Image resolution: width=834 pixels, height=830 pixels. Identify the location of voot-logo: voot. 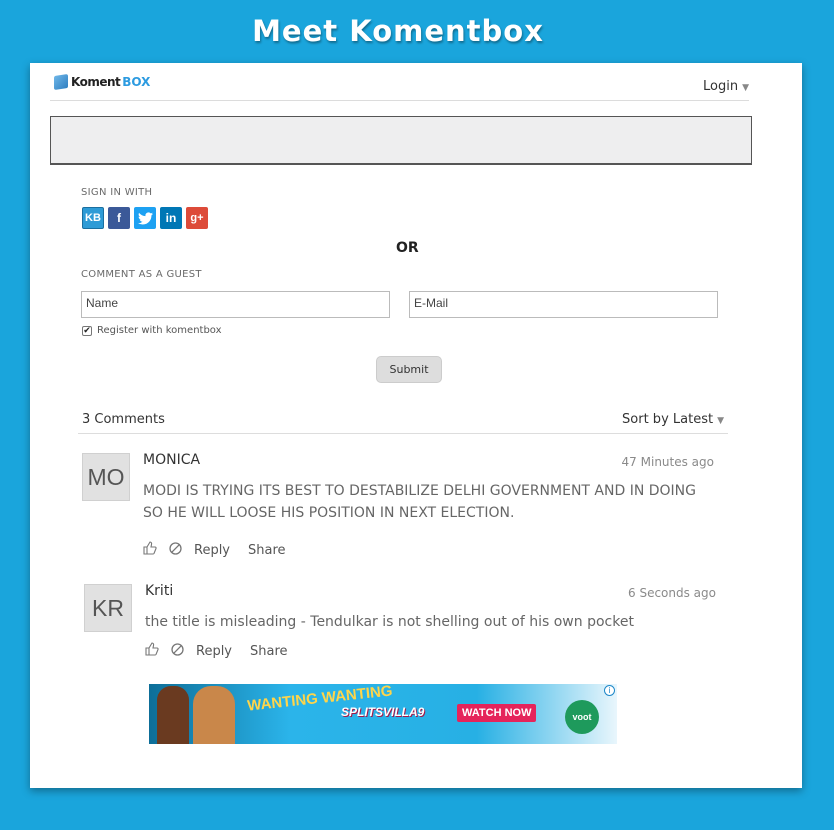
(582, 717).